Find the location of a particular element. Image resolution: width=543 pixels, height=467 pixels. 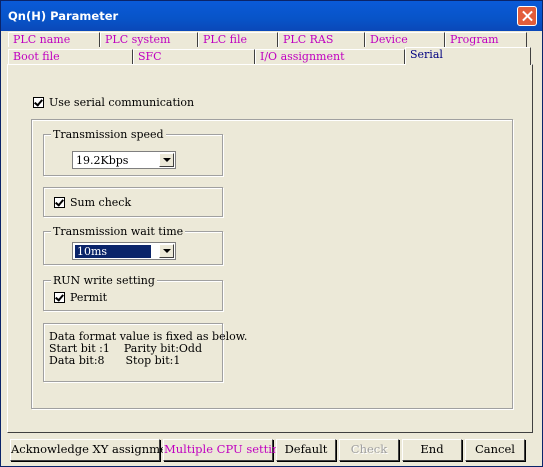

transmission-speed-select: 19.2Kbps is located at coordinates (124, 160).